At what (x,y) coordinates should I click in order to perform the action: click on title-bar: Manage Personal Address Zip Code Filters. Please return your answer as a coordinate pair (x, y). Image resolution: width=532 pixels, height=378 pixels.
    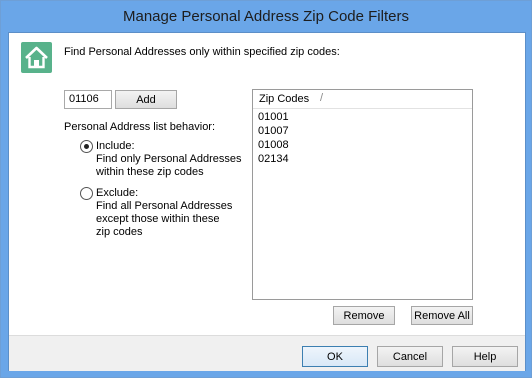
    Looking at the image, I should click on (266, 16).